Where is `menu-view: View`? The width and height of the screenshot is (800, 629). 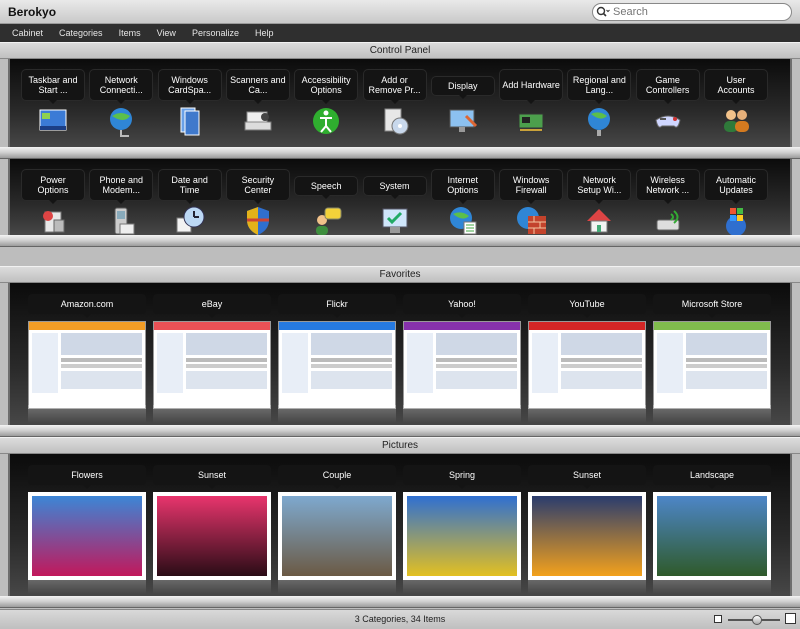
menu-view: View is located at coordinates (166, 33).